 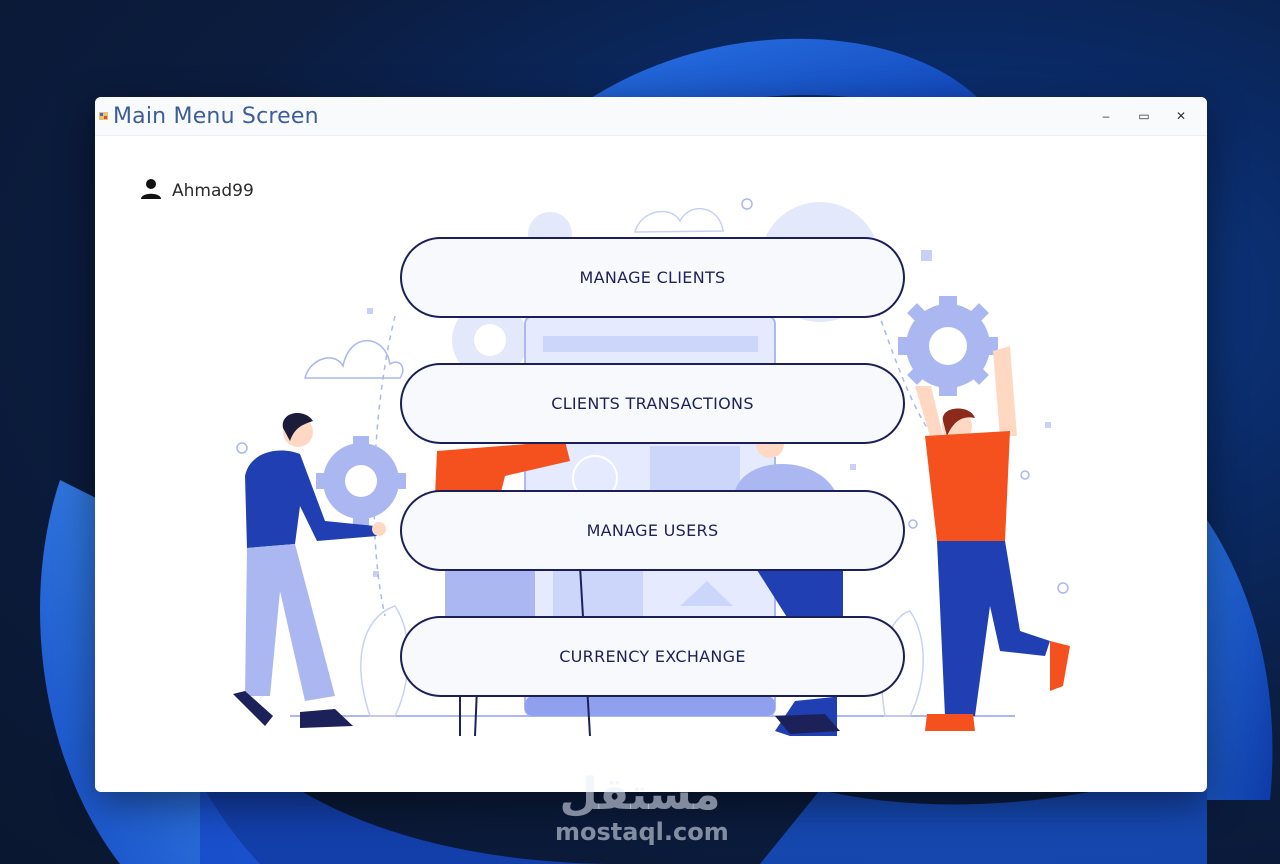 What do you see at coordinates (652, 403) in the screenshot?
I see `clients-transactions-button: CLIENTS TRANSACTIONS` at bounding box center [652, 403].